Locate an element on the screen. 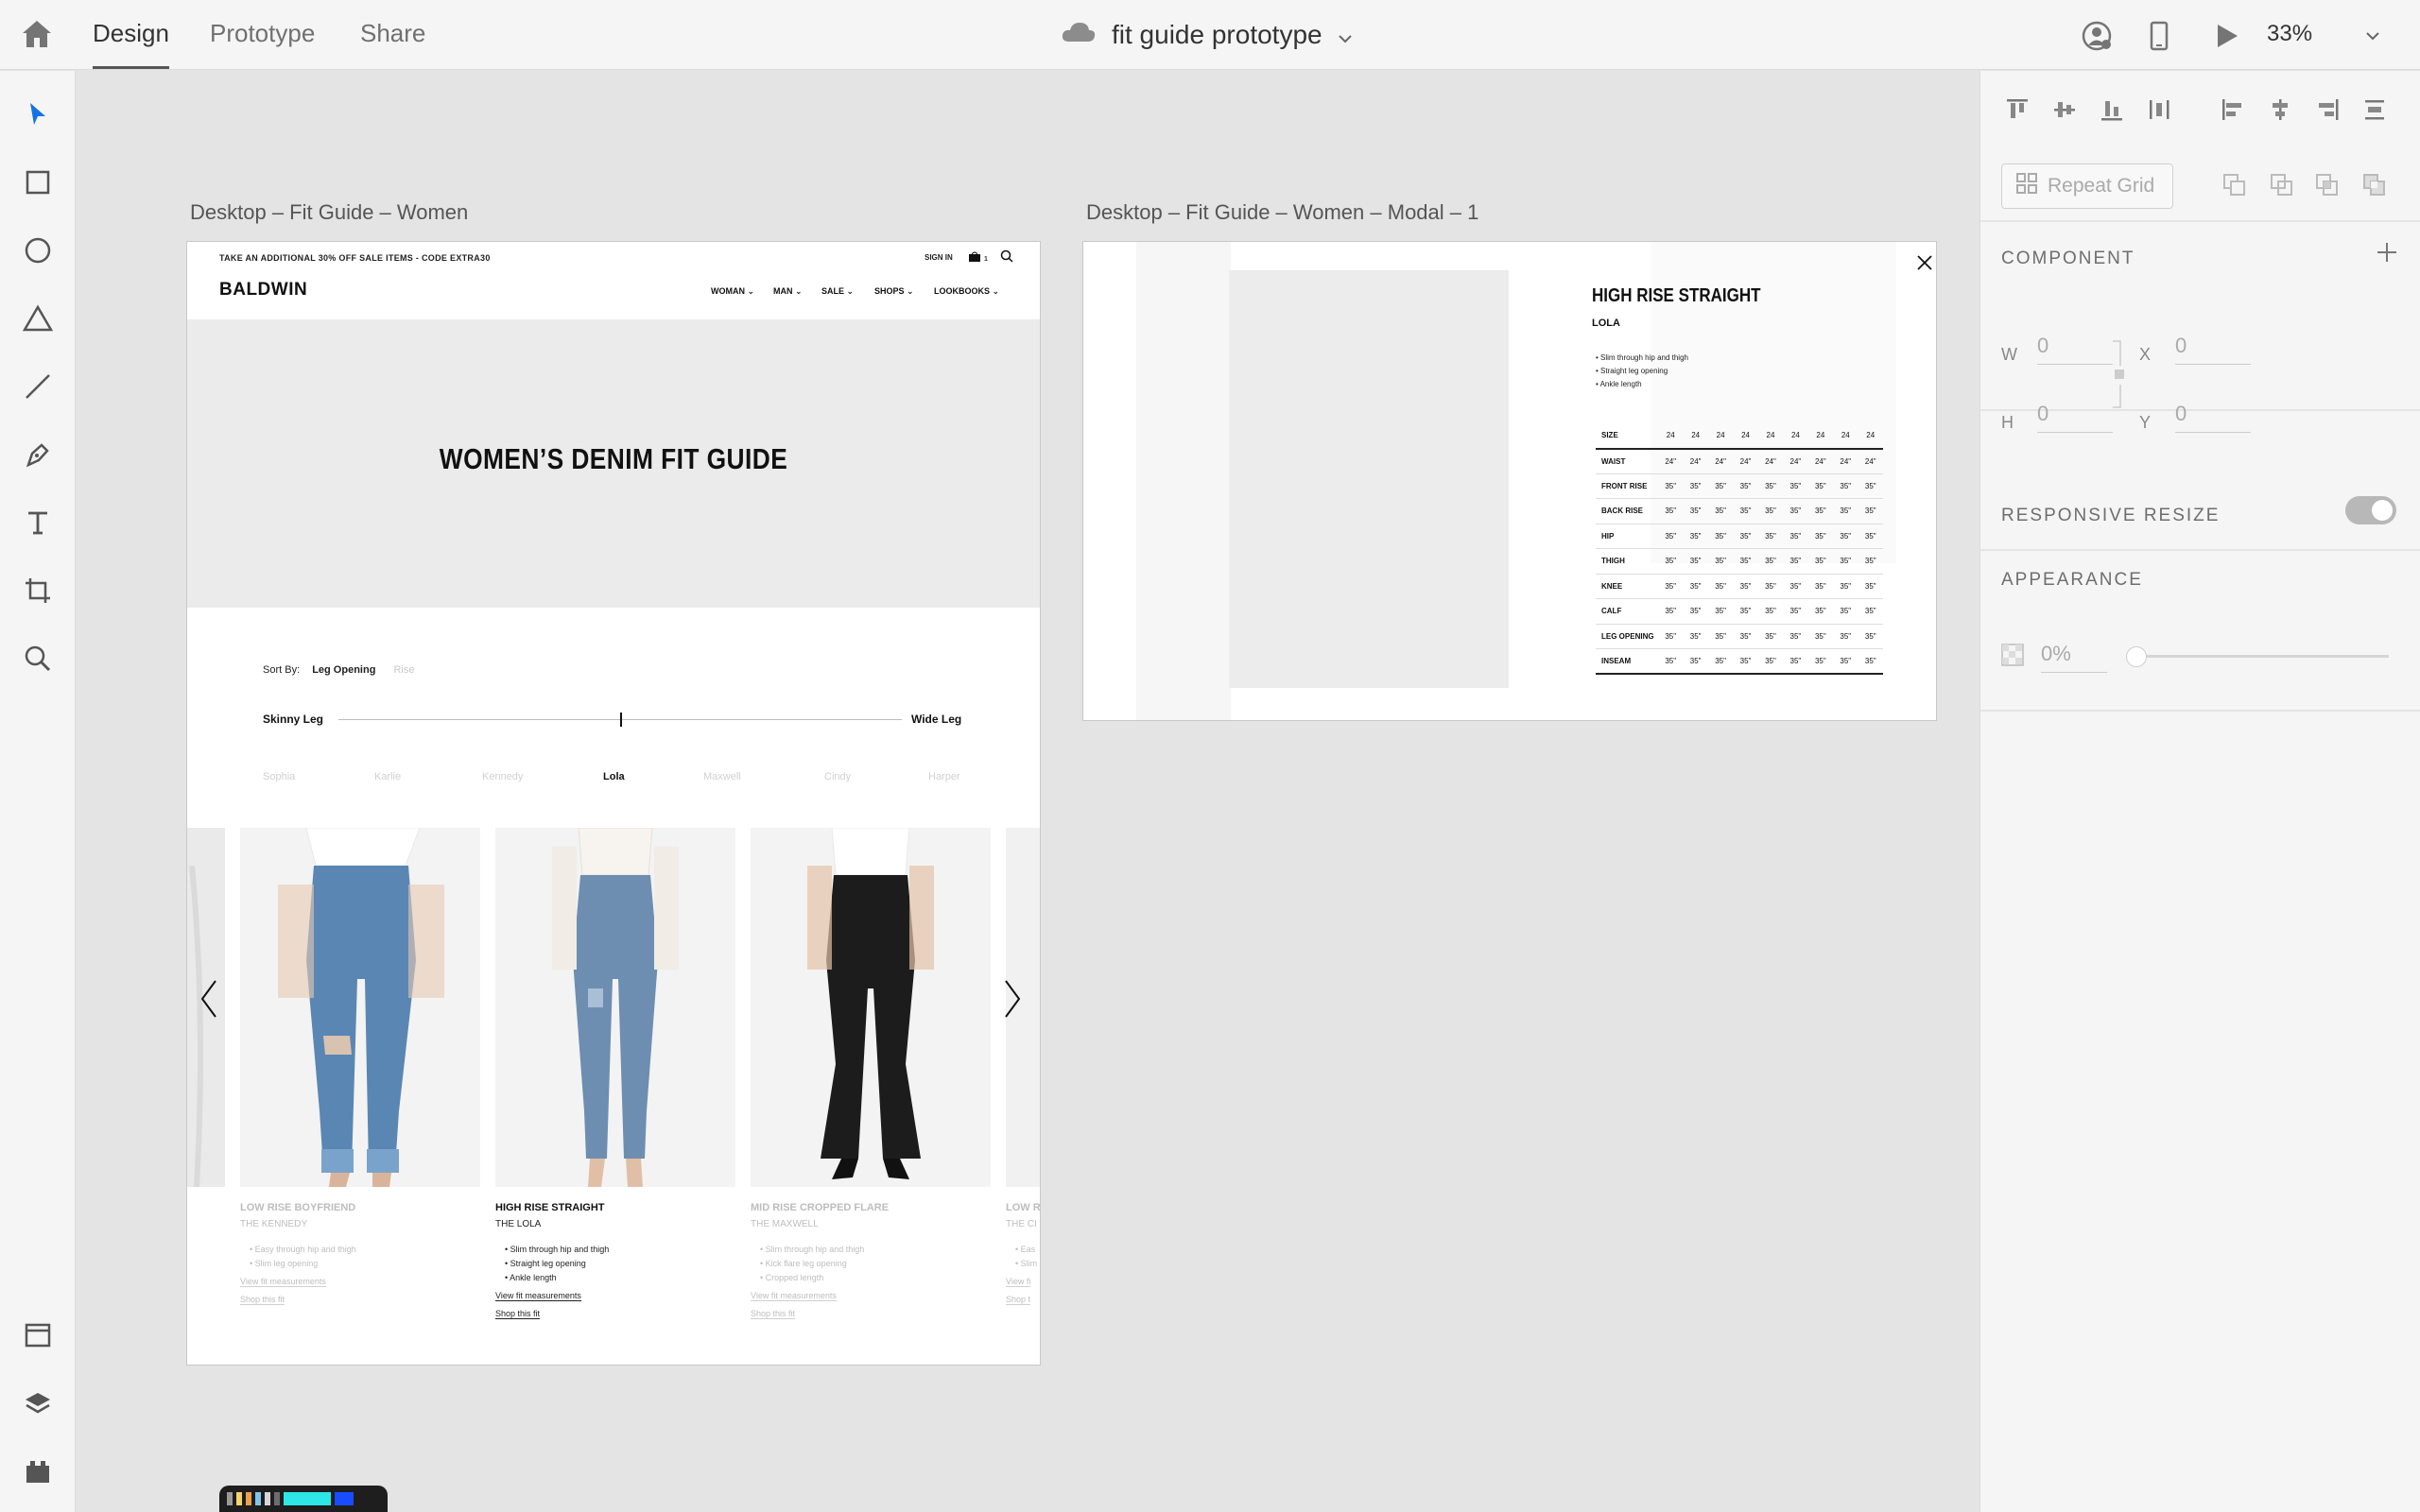  fit-slider-thumb is located at coordinates (621, 720).